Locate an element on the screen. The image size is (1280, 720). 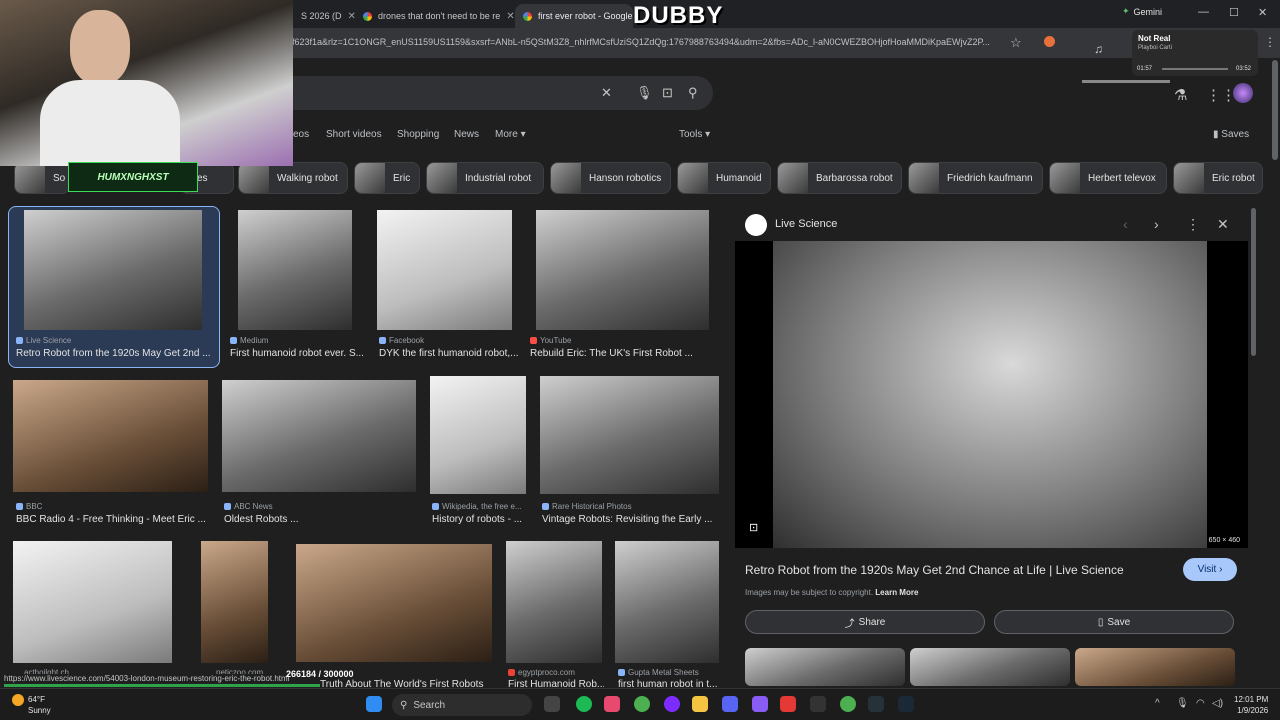
tab-1: S 2026 (D ✕ is located at coordinates (324, 16).